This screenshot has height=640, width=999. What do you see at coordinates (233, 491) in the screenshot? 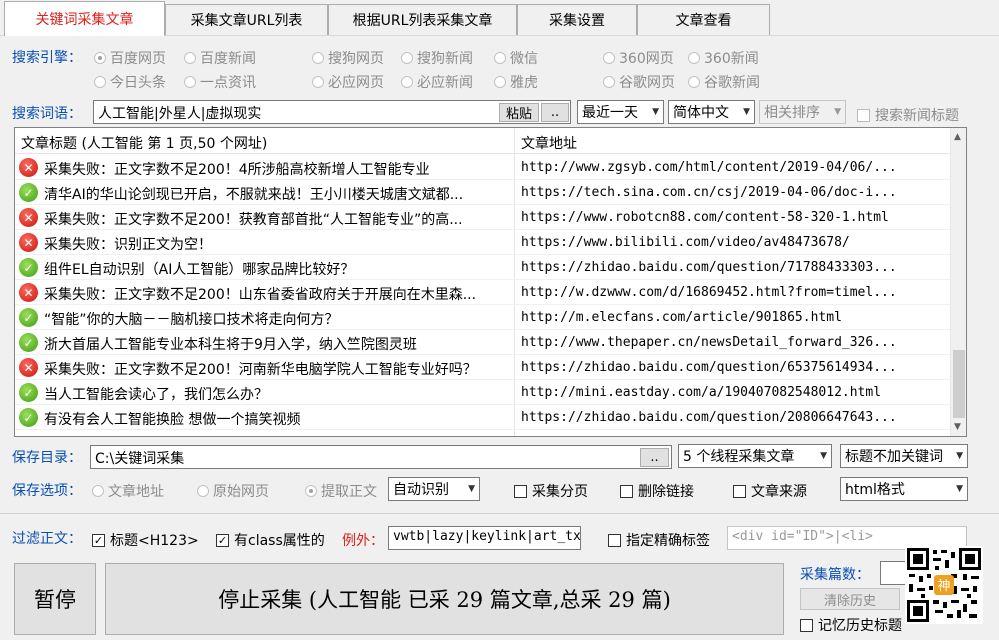
I see `radio-raw-page: 原始网页` at bounding box center [233, 491].